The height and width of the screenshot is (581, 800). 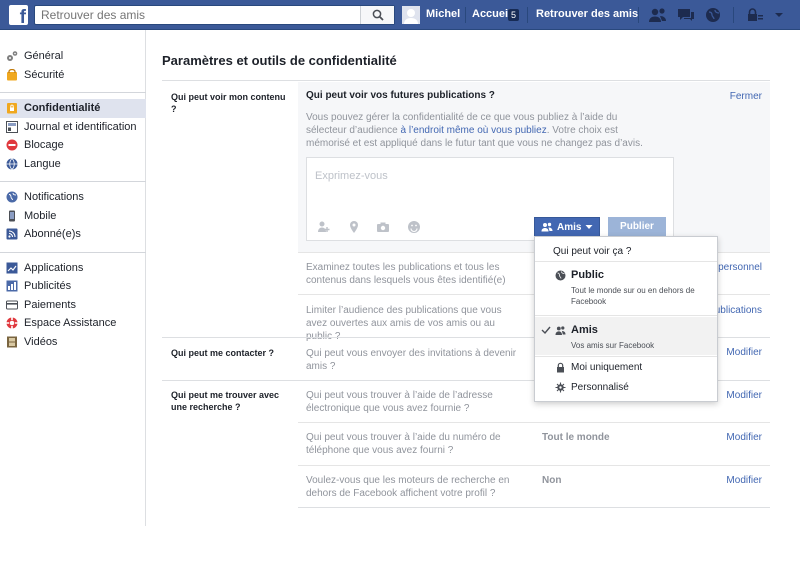 I want to click on sidebar-item-timeline: Journal et identification, so click(x=73, y=127).